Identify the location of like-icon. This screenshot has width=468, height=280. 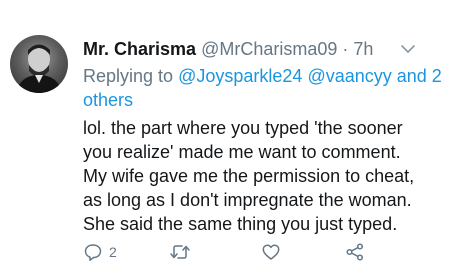
(271, 252).